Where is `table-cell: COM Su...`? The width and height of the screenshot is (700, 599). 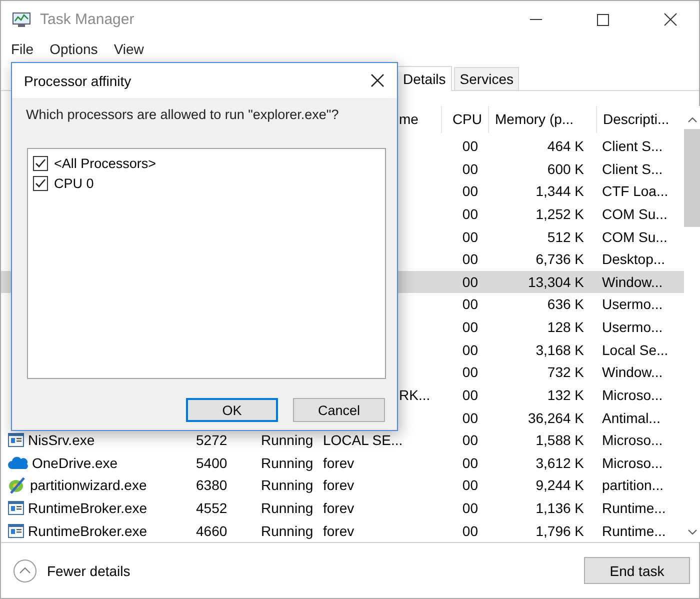
table-cell: COM Su... is located at coordinates (635, 236).